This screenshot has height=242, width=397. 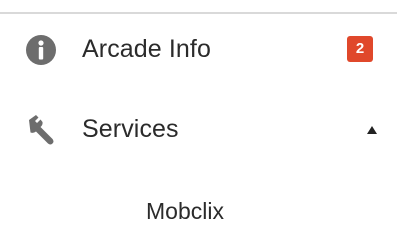 What do you see at coordinates (130, 129) in the screenshot?
I see `sidebar-item-label: Services` at bounding box center [130, 129].